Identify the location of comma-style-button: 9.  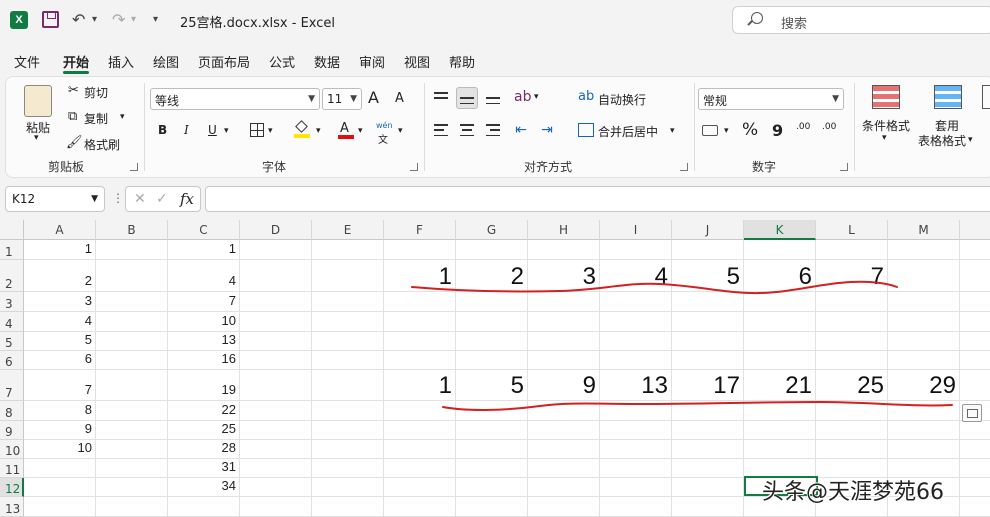
(777, 130).